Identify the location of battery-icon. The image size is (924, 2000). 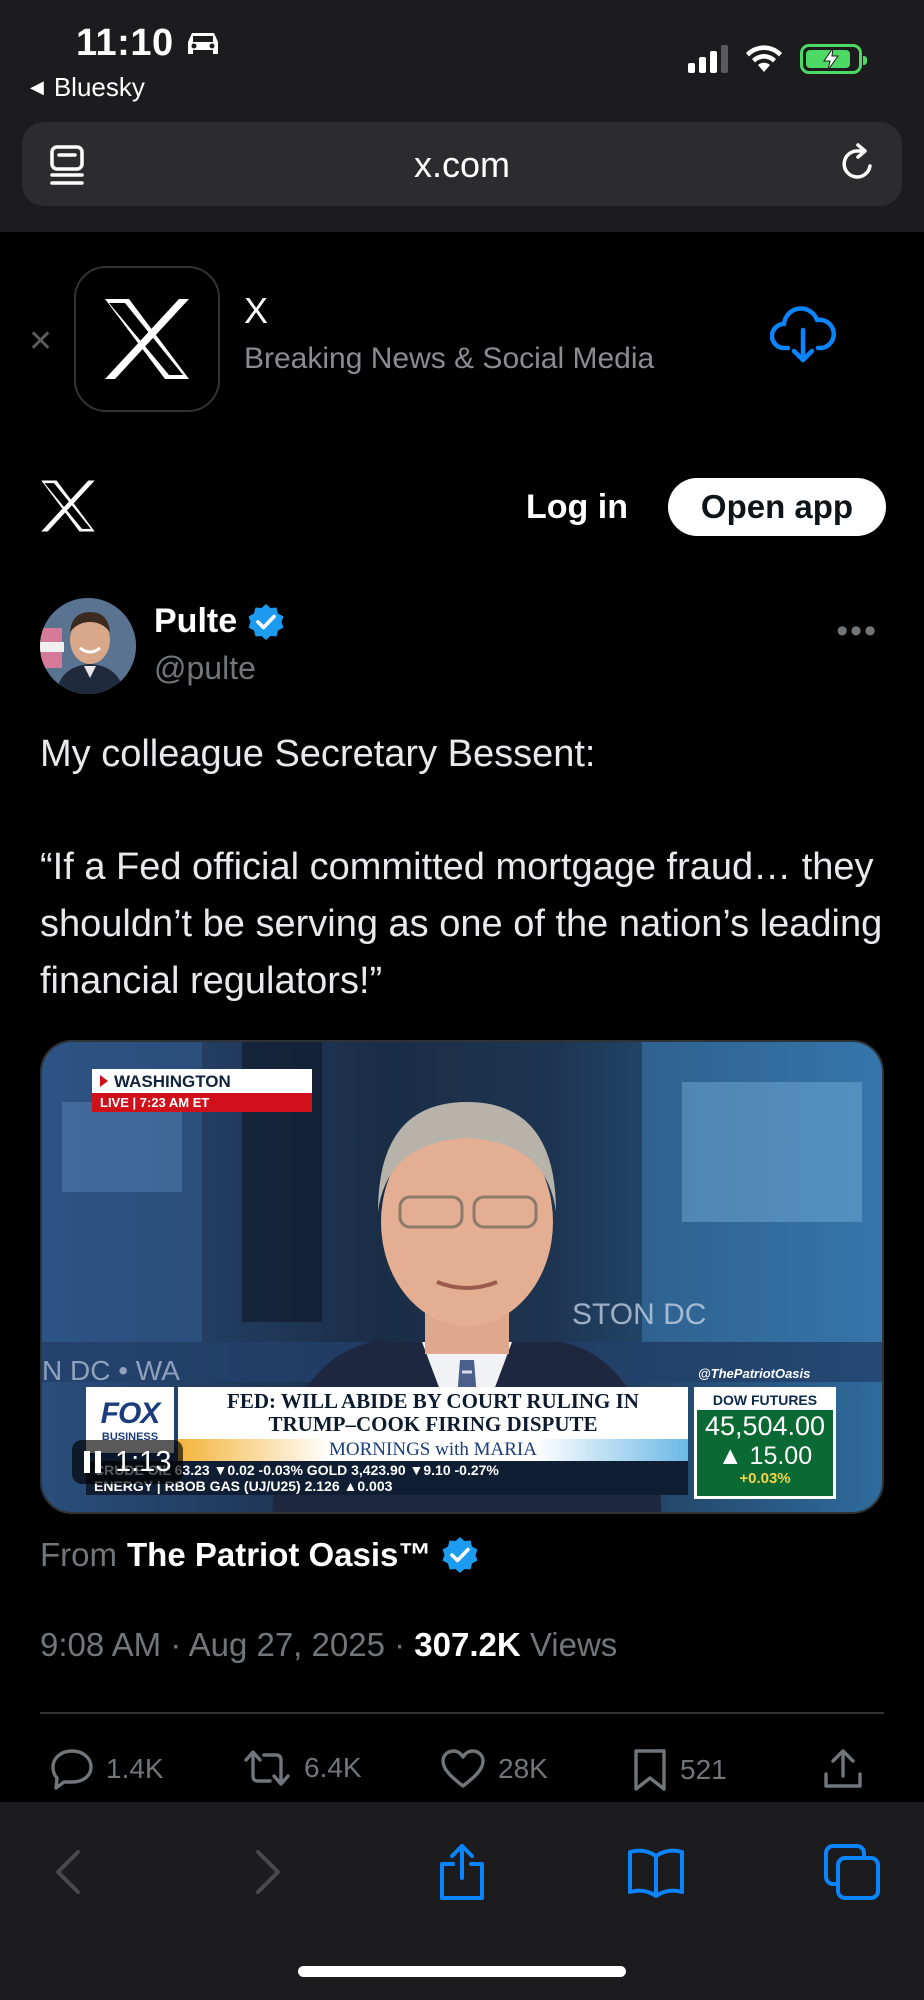
(833, 59).